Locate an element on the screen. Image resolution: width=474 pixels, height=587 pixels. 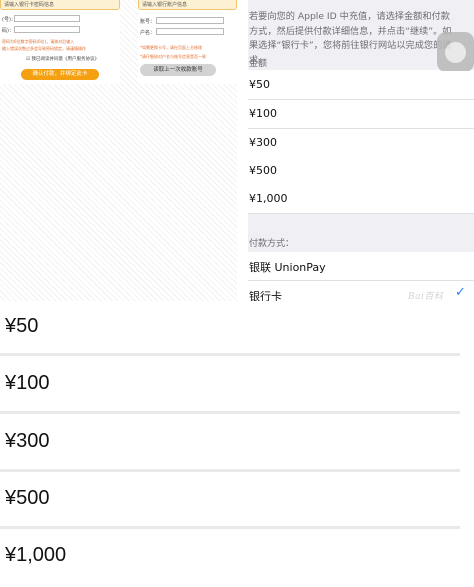
amount-option-label: ¥100 is located at coordinates (263, 113).